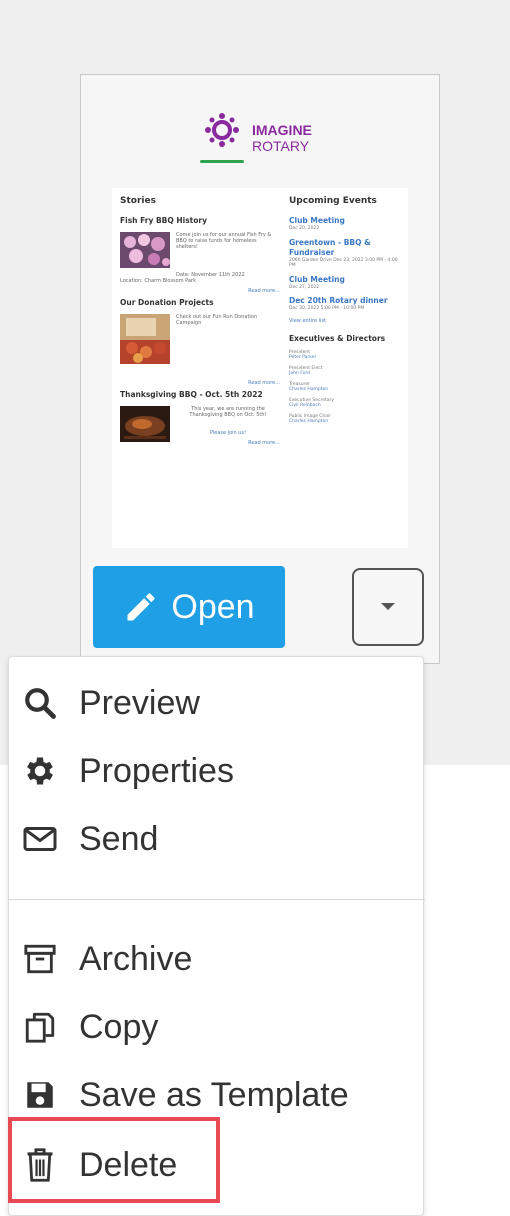 This screenshot has width=510, height=1216. I want to click on director-name: Civil Reinbach, so click(347, 406).